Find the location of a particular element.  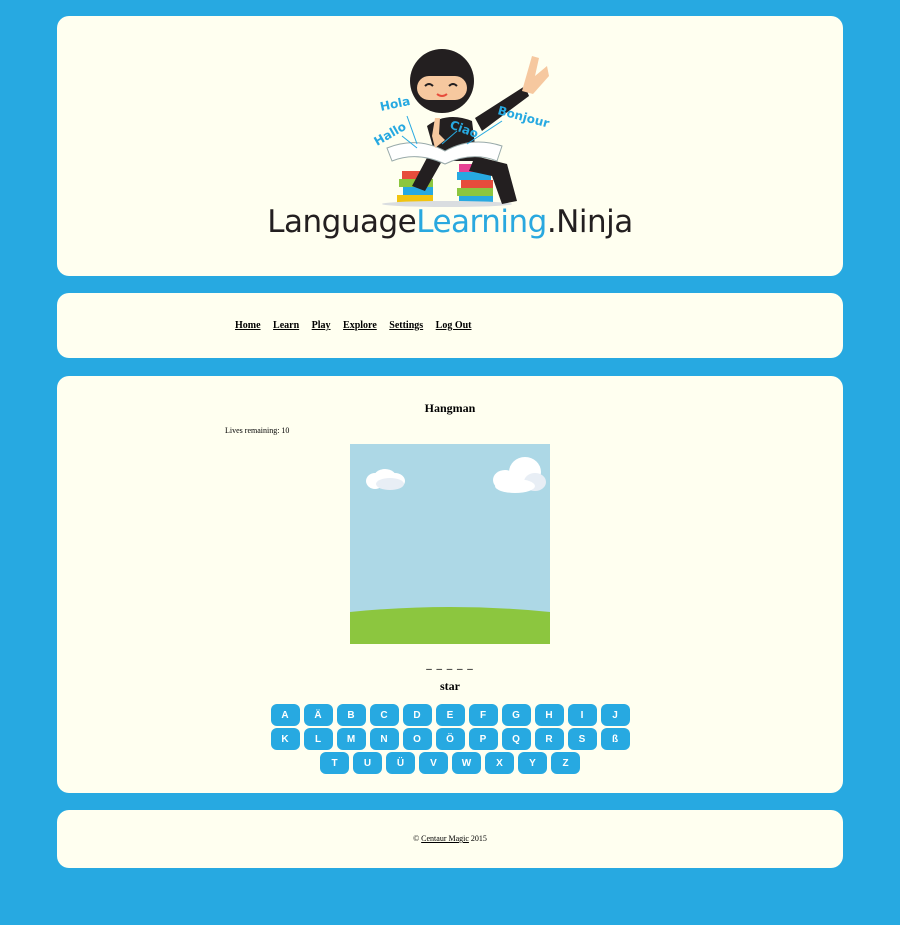

brand-part-learning: Learning is located at coordinates (481, 222).